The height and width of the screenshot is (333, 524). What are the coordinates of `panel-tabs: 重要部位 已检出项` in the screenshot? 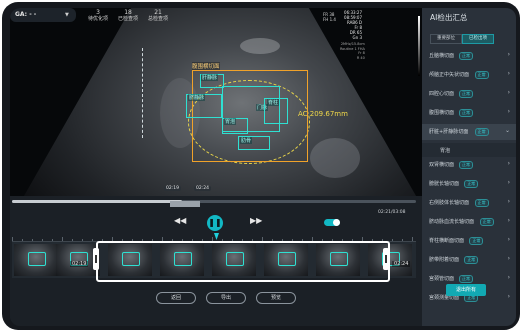 It's located at (462, 39).